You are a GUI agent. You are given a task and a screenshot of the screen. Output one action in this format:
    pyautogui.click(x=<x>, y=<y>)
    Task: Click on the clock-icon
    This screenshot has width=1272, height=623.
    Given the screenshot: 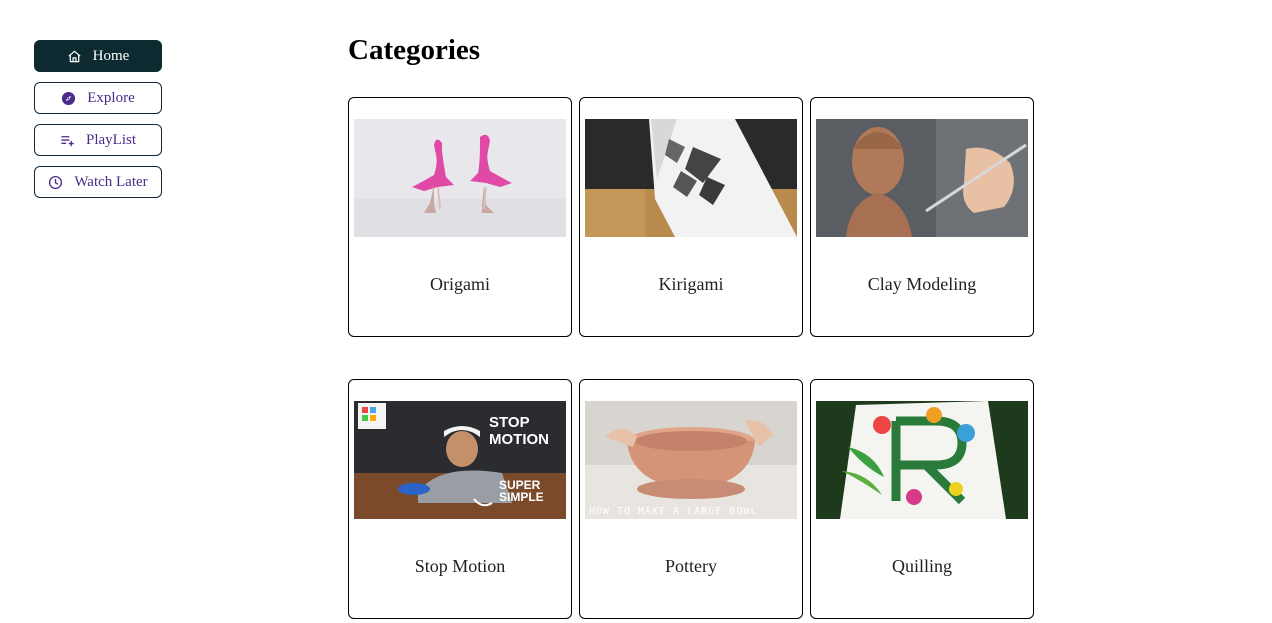 What is the action you would take?
    pyautogui.click(x=55, y=182)
    